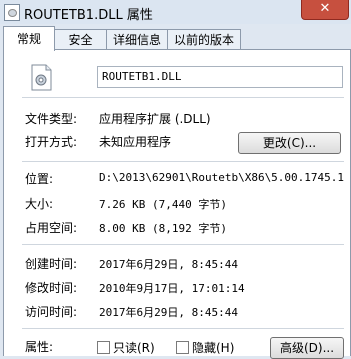  What do you see at coordinates (182, 347) in the screenshot?
I see `hidden-checkbox` at bounding box center [182, 347].